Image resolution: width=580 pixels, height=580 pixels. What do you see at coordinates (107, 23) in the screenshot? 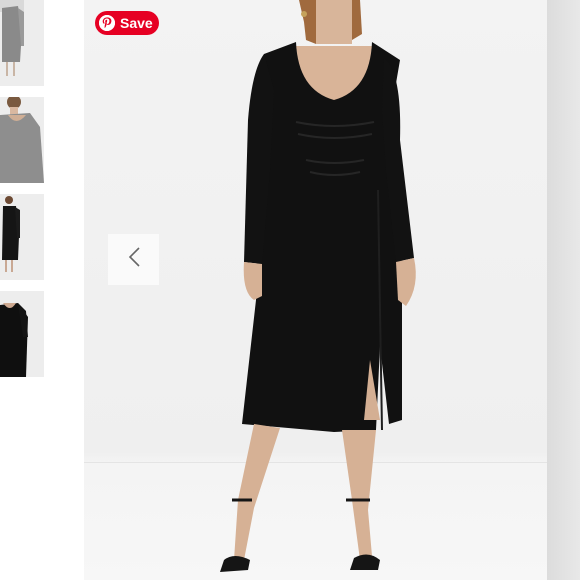
I see `pinterest-icon` at bounding box center [107, 23].